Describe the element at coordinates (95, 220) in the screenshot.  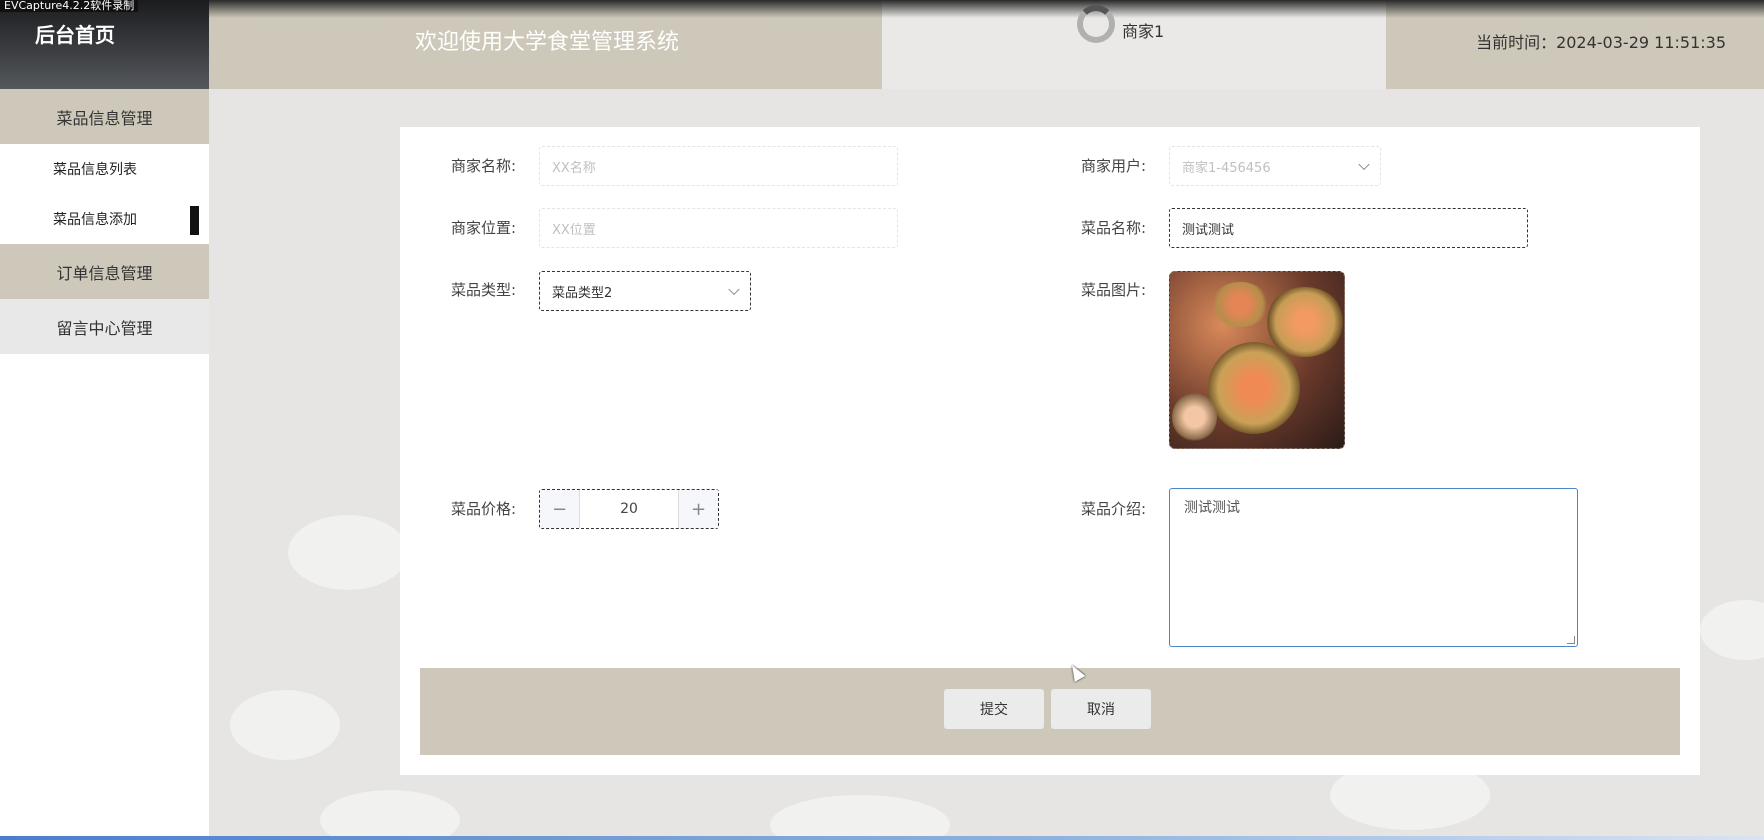
I see `sidebar-item-label: 菜品信息添加` at that location.